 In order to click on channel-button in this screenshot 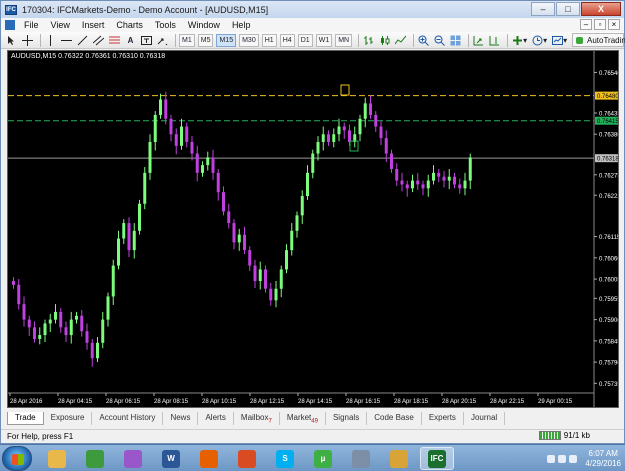, I will do `click(98, 40)`.